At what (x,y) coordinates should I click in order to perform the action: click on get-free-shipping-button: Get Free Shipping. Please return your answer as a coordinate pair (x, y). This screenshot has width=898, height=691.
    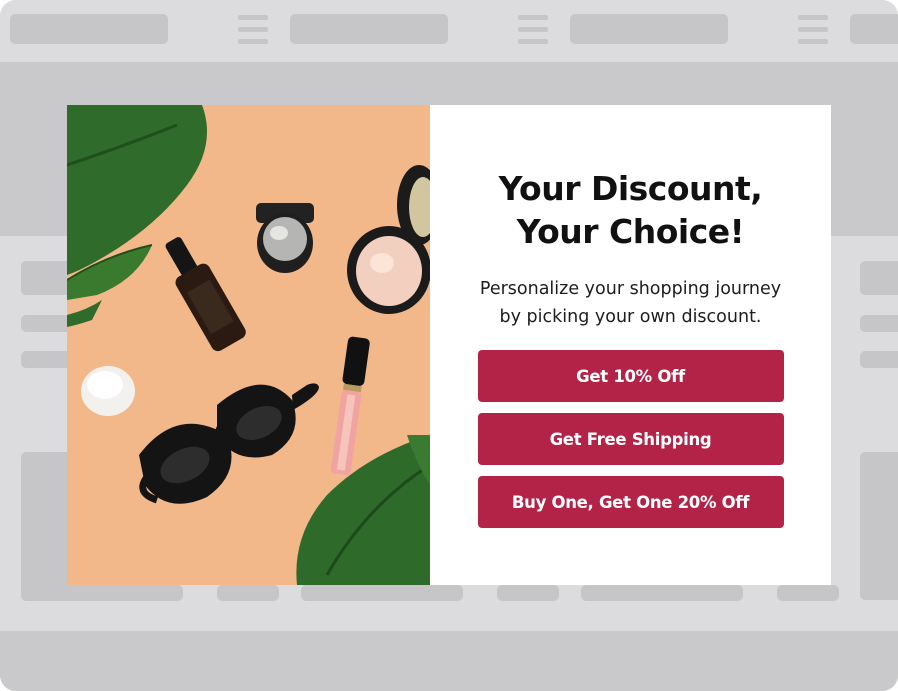
    Looking at the image, I should click on (630, 439).